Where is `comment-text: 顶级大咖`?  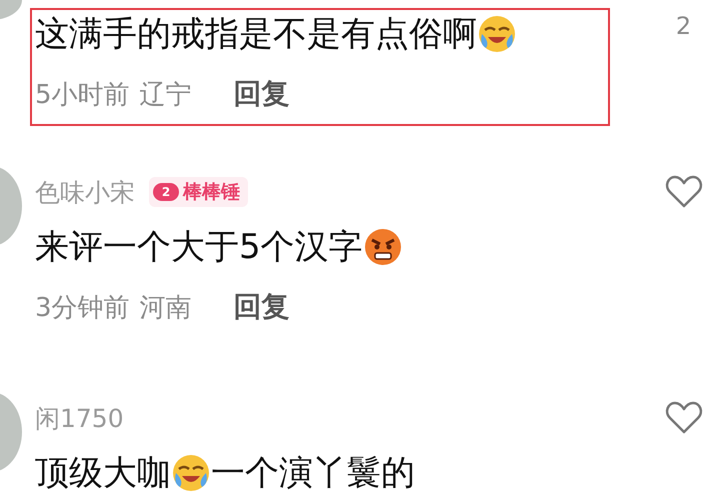 comment-text: 顶级大咖 is located at coordinates (103, 473).